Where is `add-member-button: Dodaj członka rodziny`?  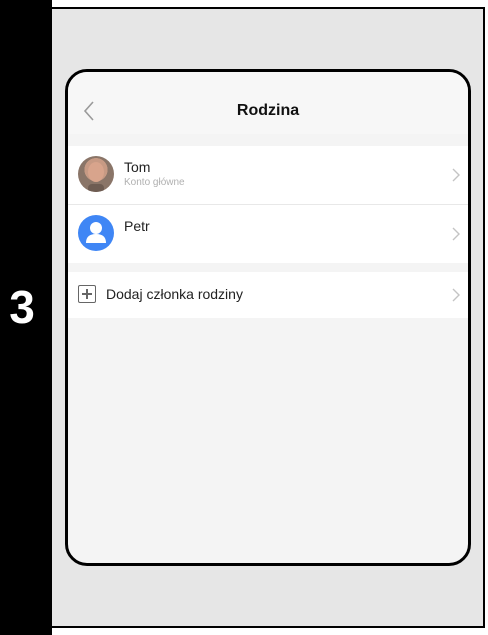 add-member-button: Dodaj członka rodziny is located at coordinates (268, 295).